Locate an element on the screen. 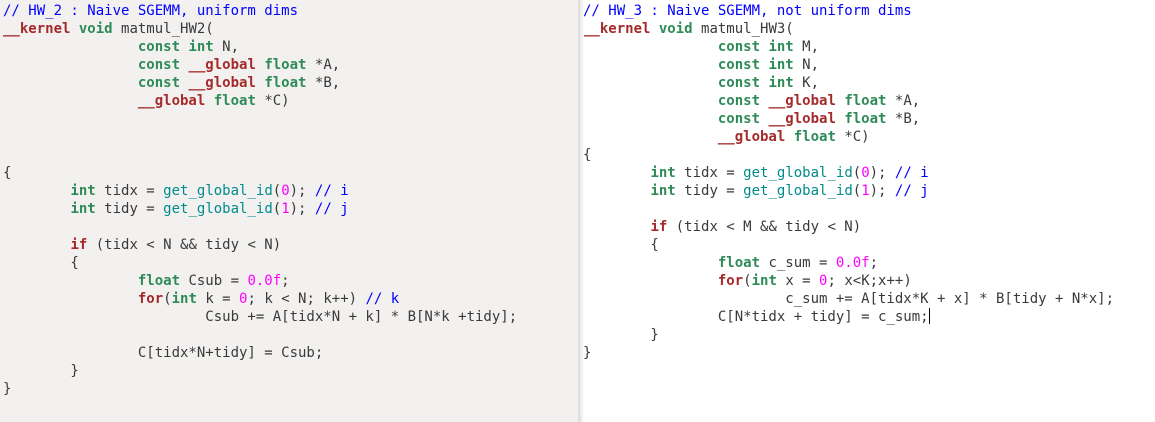 This screenshot has height=422, width=1155. code-token: void is located at coordinates (95, 29).